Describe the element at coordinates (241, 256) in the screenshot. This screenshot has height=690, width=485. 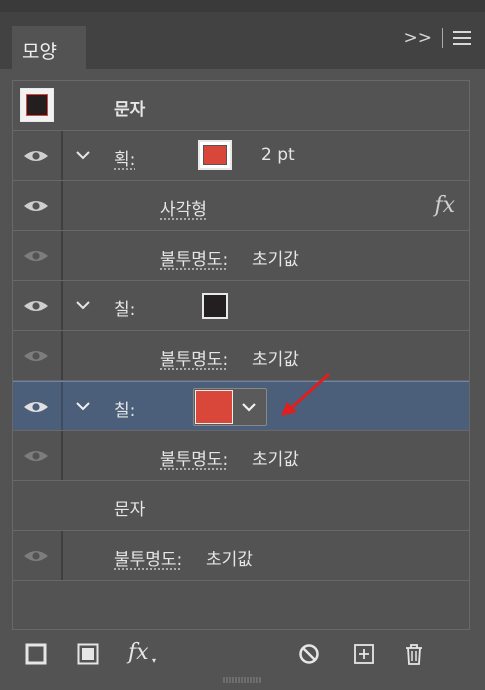
I see `stroke-opacity-row: 불투명도: 초기값` at that location.